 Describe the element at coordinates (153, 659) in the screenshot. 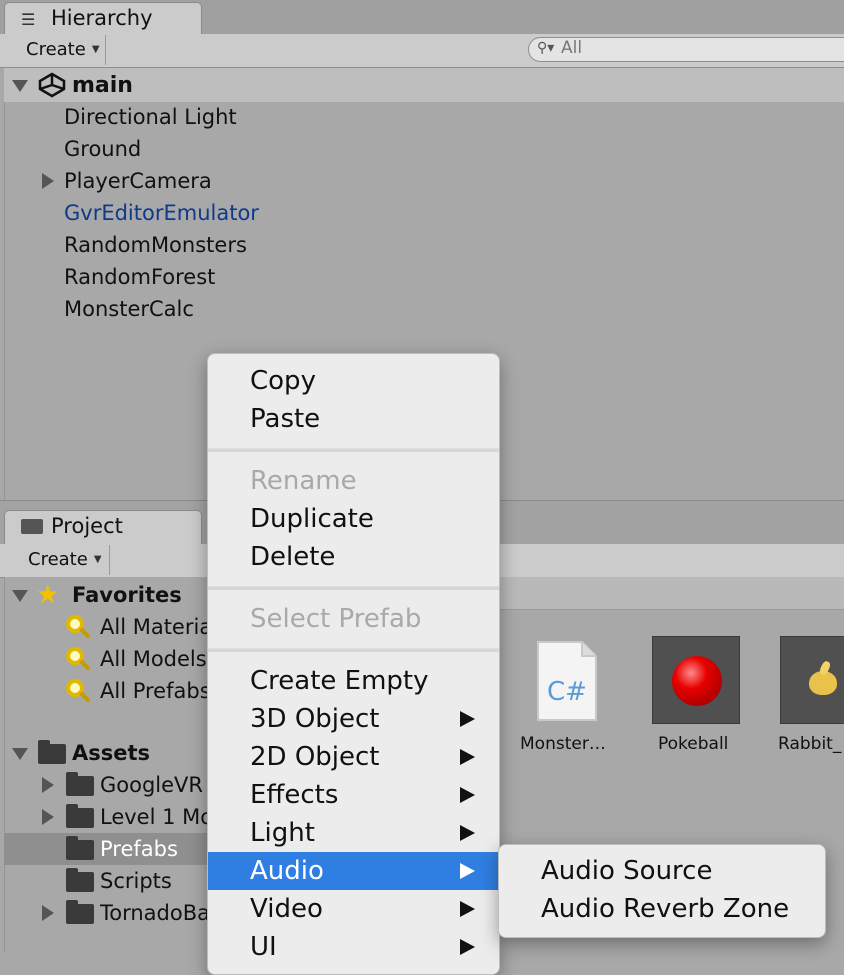

I see `favorites-item: All Models` at that location.